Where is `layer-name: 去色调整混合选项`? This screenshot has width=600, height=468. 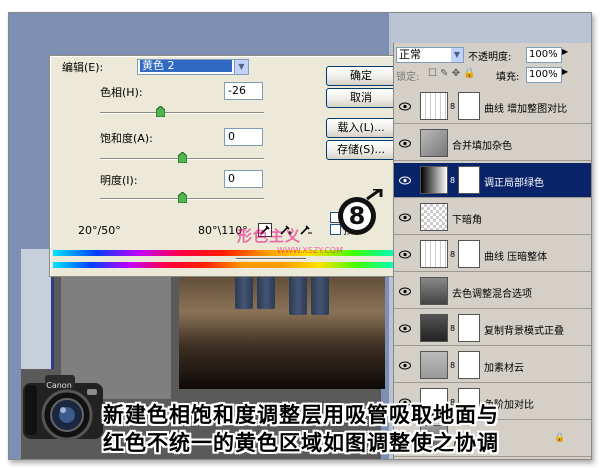 layer-name: 去色调整混合选项 is located at coordinates (492, 294).